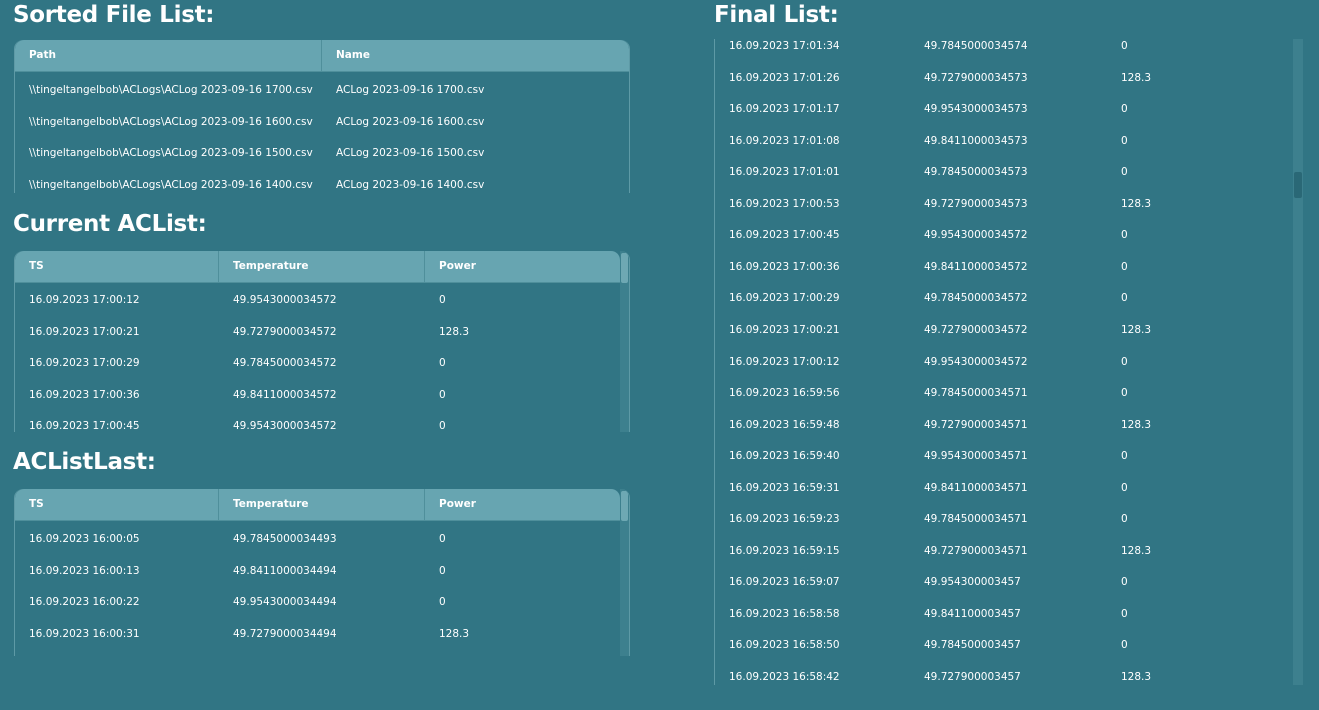 This screenshot has height=710, width=1319. What do you see at coordinates (784, 172) in the screenshot?
I see `table-cell: 16.09.2023 17:01:01` at bounding box center [784, 172].